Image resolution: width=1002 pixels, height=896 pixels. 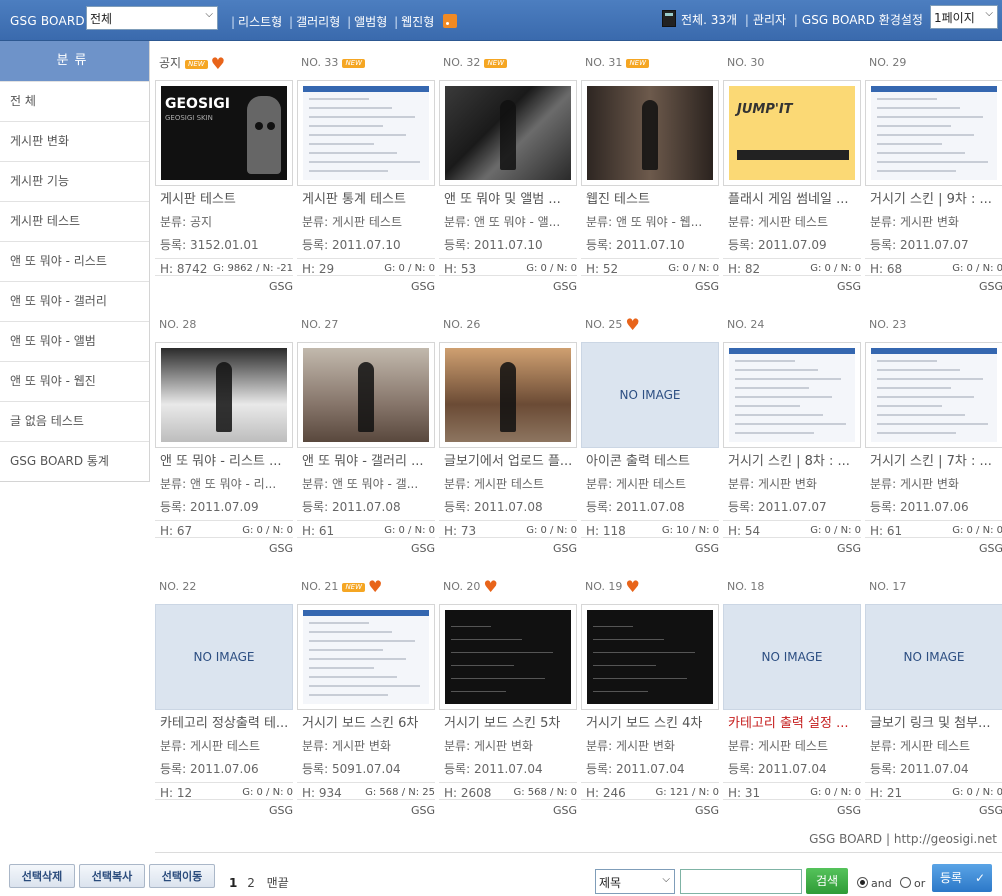 What do you see at coordinates (260, 22) in the screenshot?
I see `view-link-list: 리스트형` at bounding box center [260, 22].